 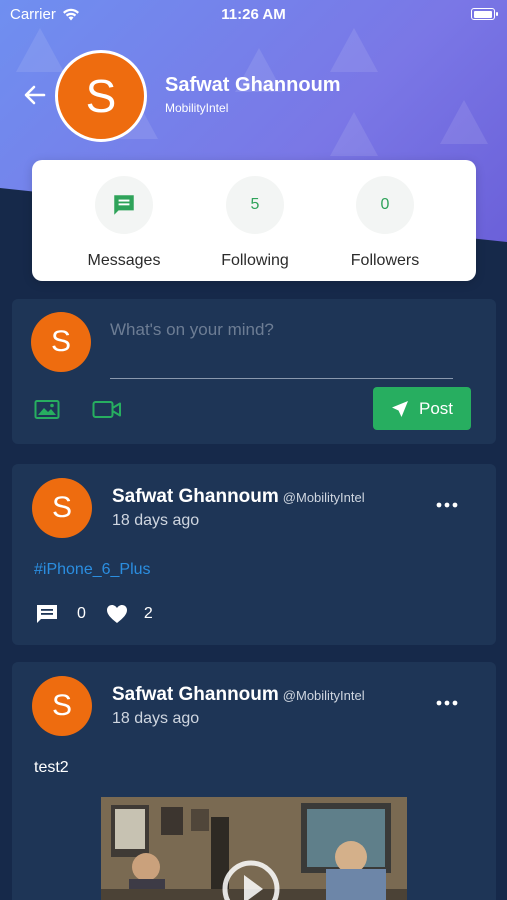 I want to click on composer-avatar: S, so click(x=61, y=342).